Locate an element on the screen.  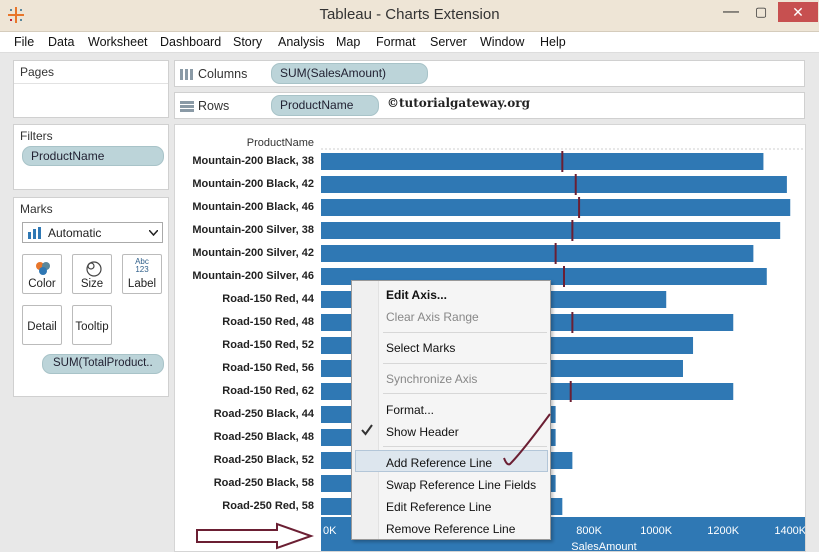
row-label: Road-150 Red, 56 is located at coordinates (268, 368).